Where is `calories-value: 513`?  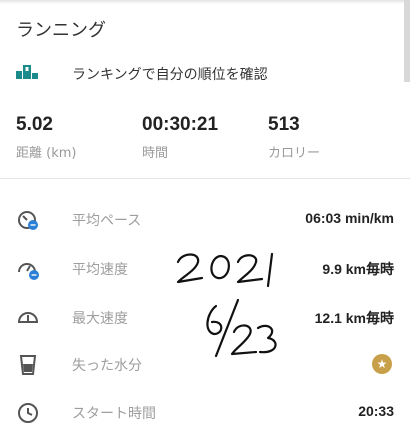 calories-value: 513 is located at coordinates (284, 124).